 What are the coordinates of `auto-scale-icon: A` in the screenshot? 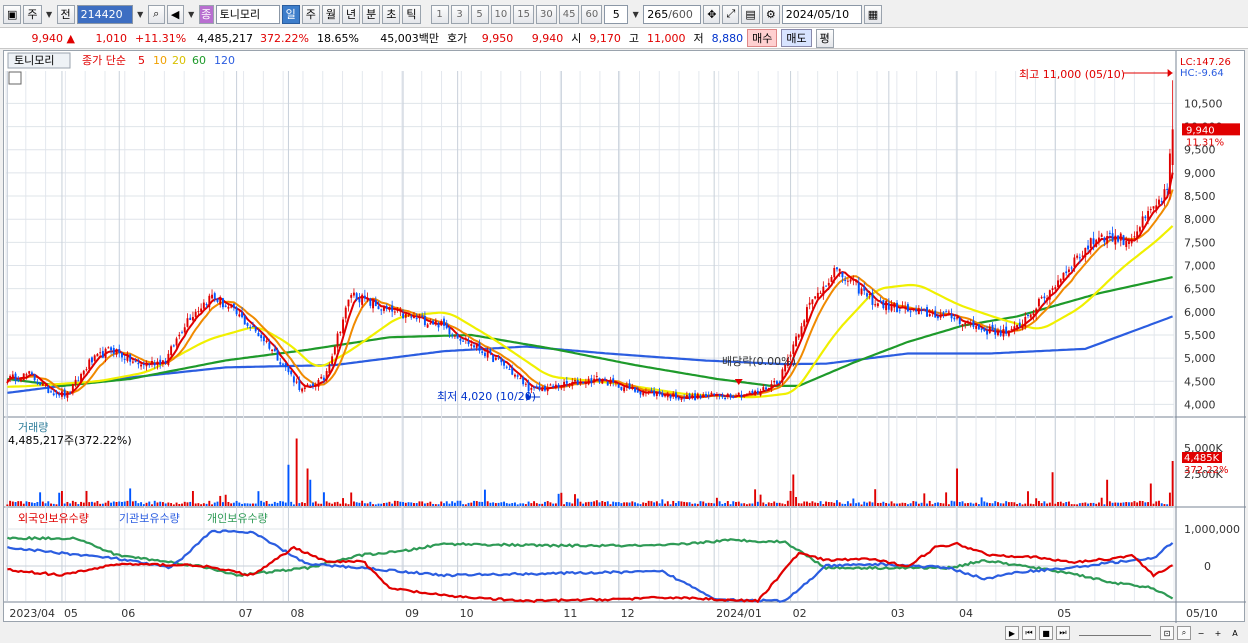 It's located at (1235, 633).